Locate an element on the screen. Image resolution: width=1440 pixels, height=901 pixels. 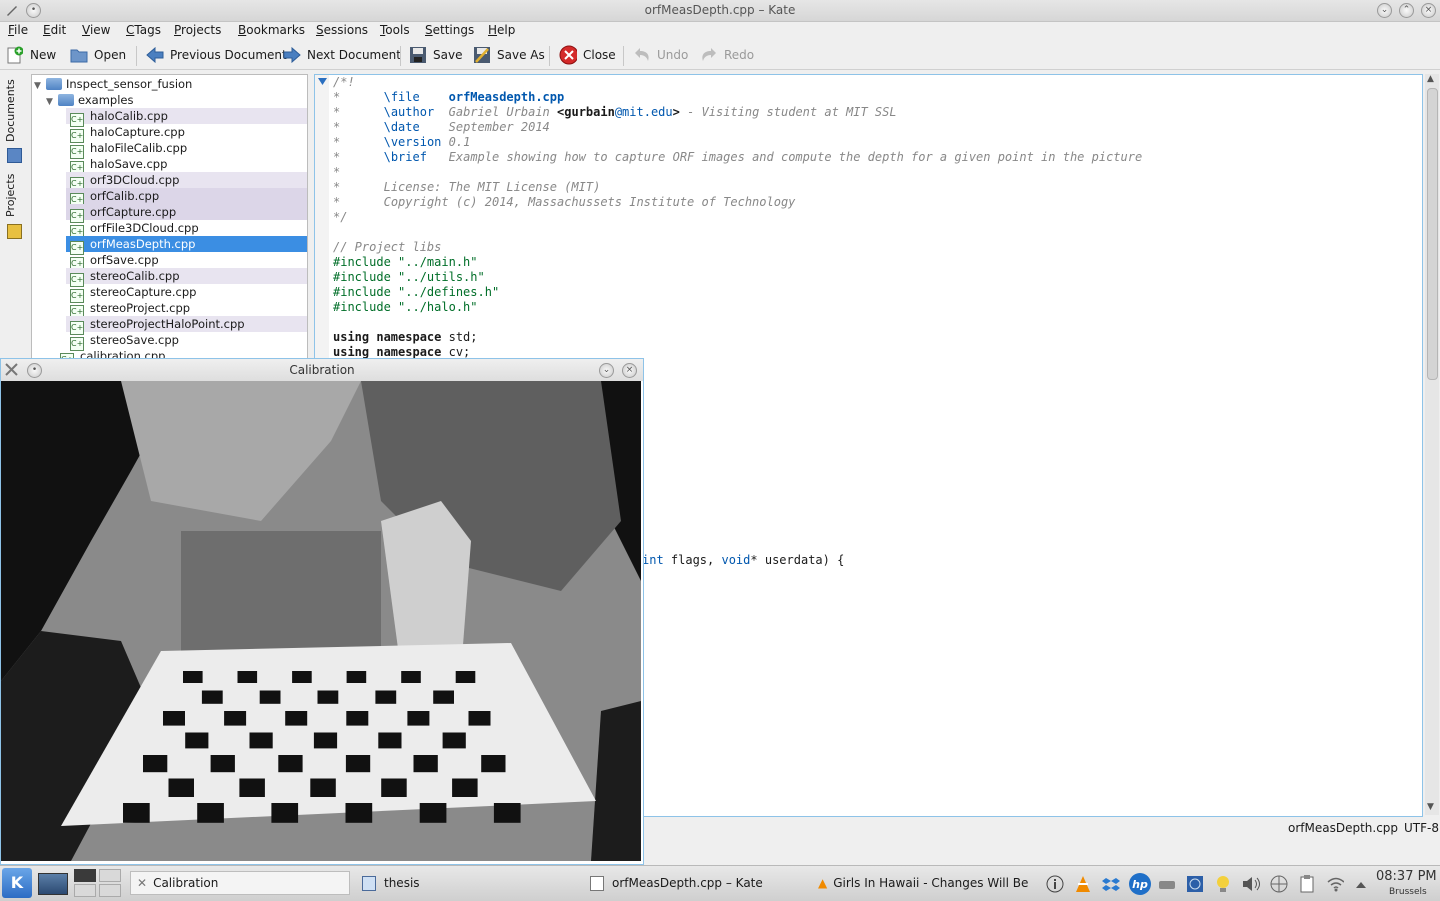
menu-projects: Projects is located at coordinates (197, 30).